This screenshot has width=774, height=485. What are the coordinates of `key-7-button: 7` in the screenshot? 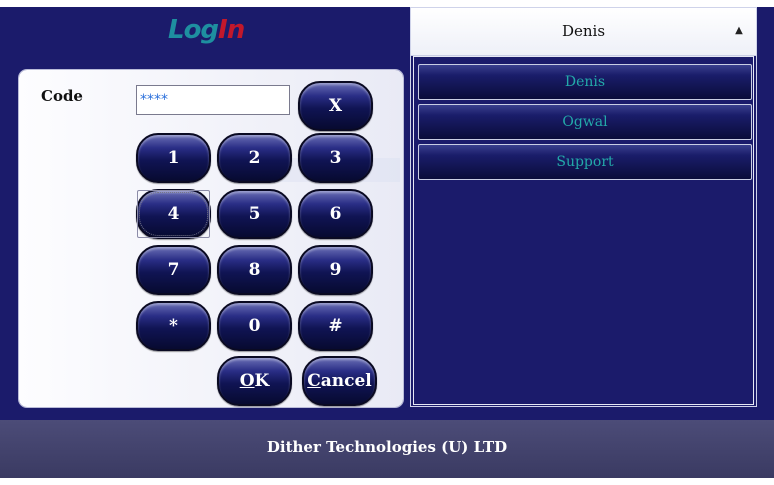 It's located at (173, 270).